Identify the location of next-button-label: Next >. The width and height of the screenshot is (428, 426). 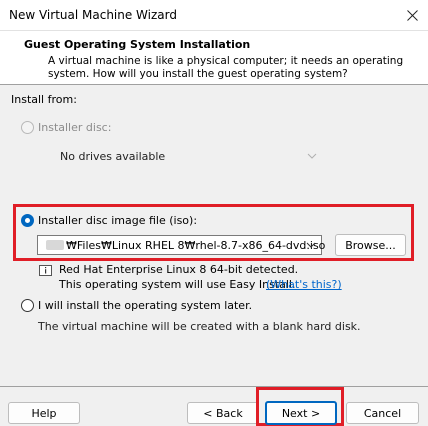
(301, 413).